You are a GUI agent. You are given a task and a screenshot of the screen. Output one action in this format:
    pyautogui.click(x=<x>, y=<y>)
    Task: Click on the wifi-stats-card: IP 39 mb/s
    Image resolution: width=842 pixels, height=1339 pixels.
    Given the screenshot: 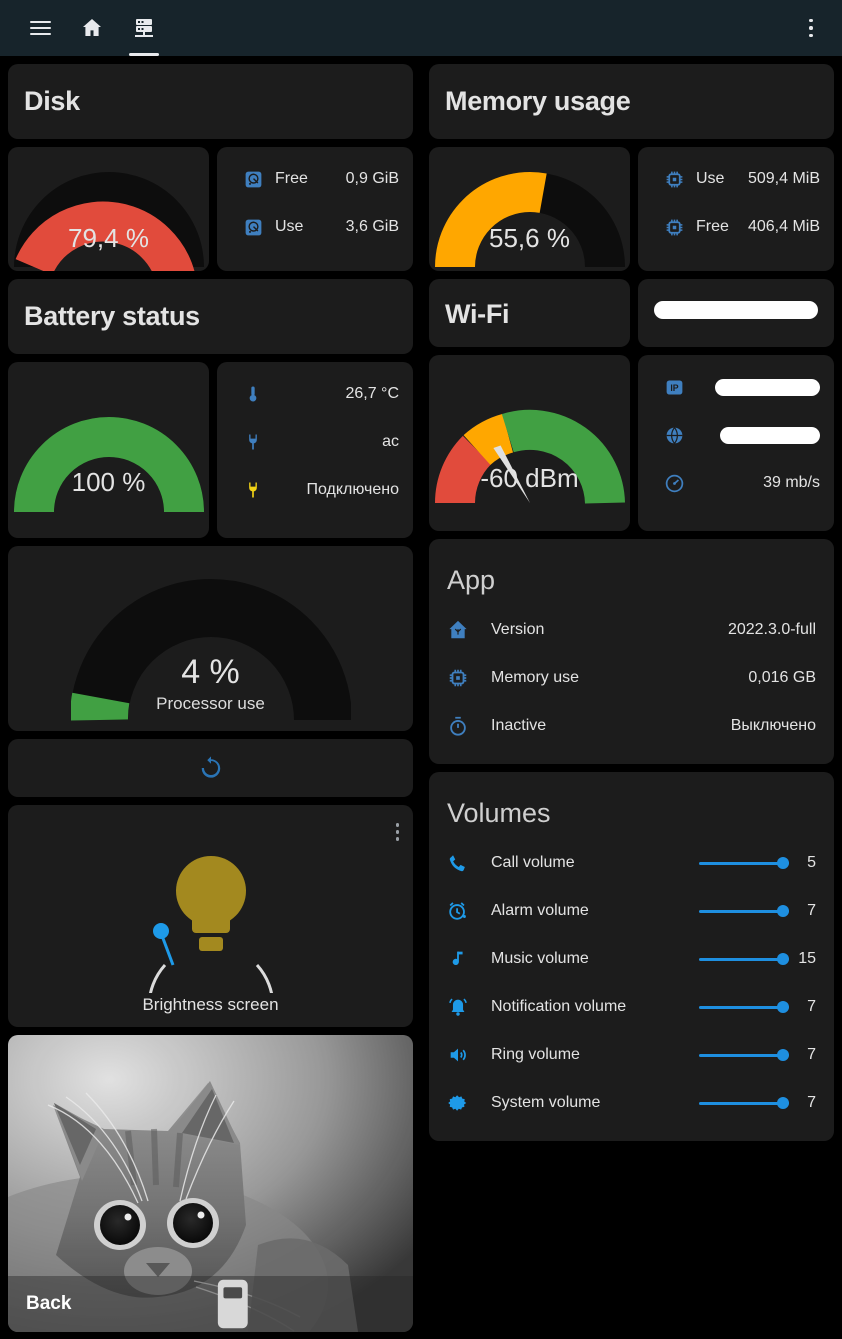 What is the action you would take?
    pyautogui.click(x=736, y=443)
    